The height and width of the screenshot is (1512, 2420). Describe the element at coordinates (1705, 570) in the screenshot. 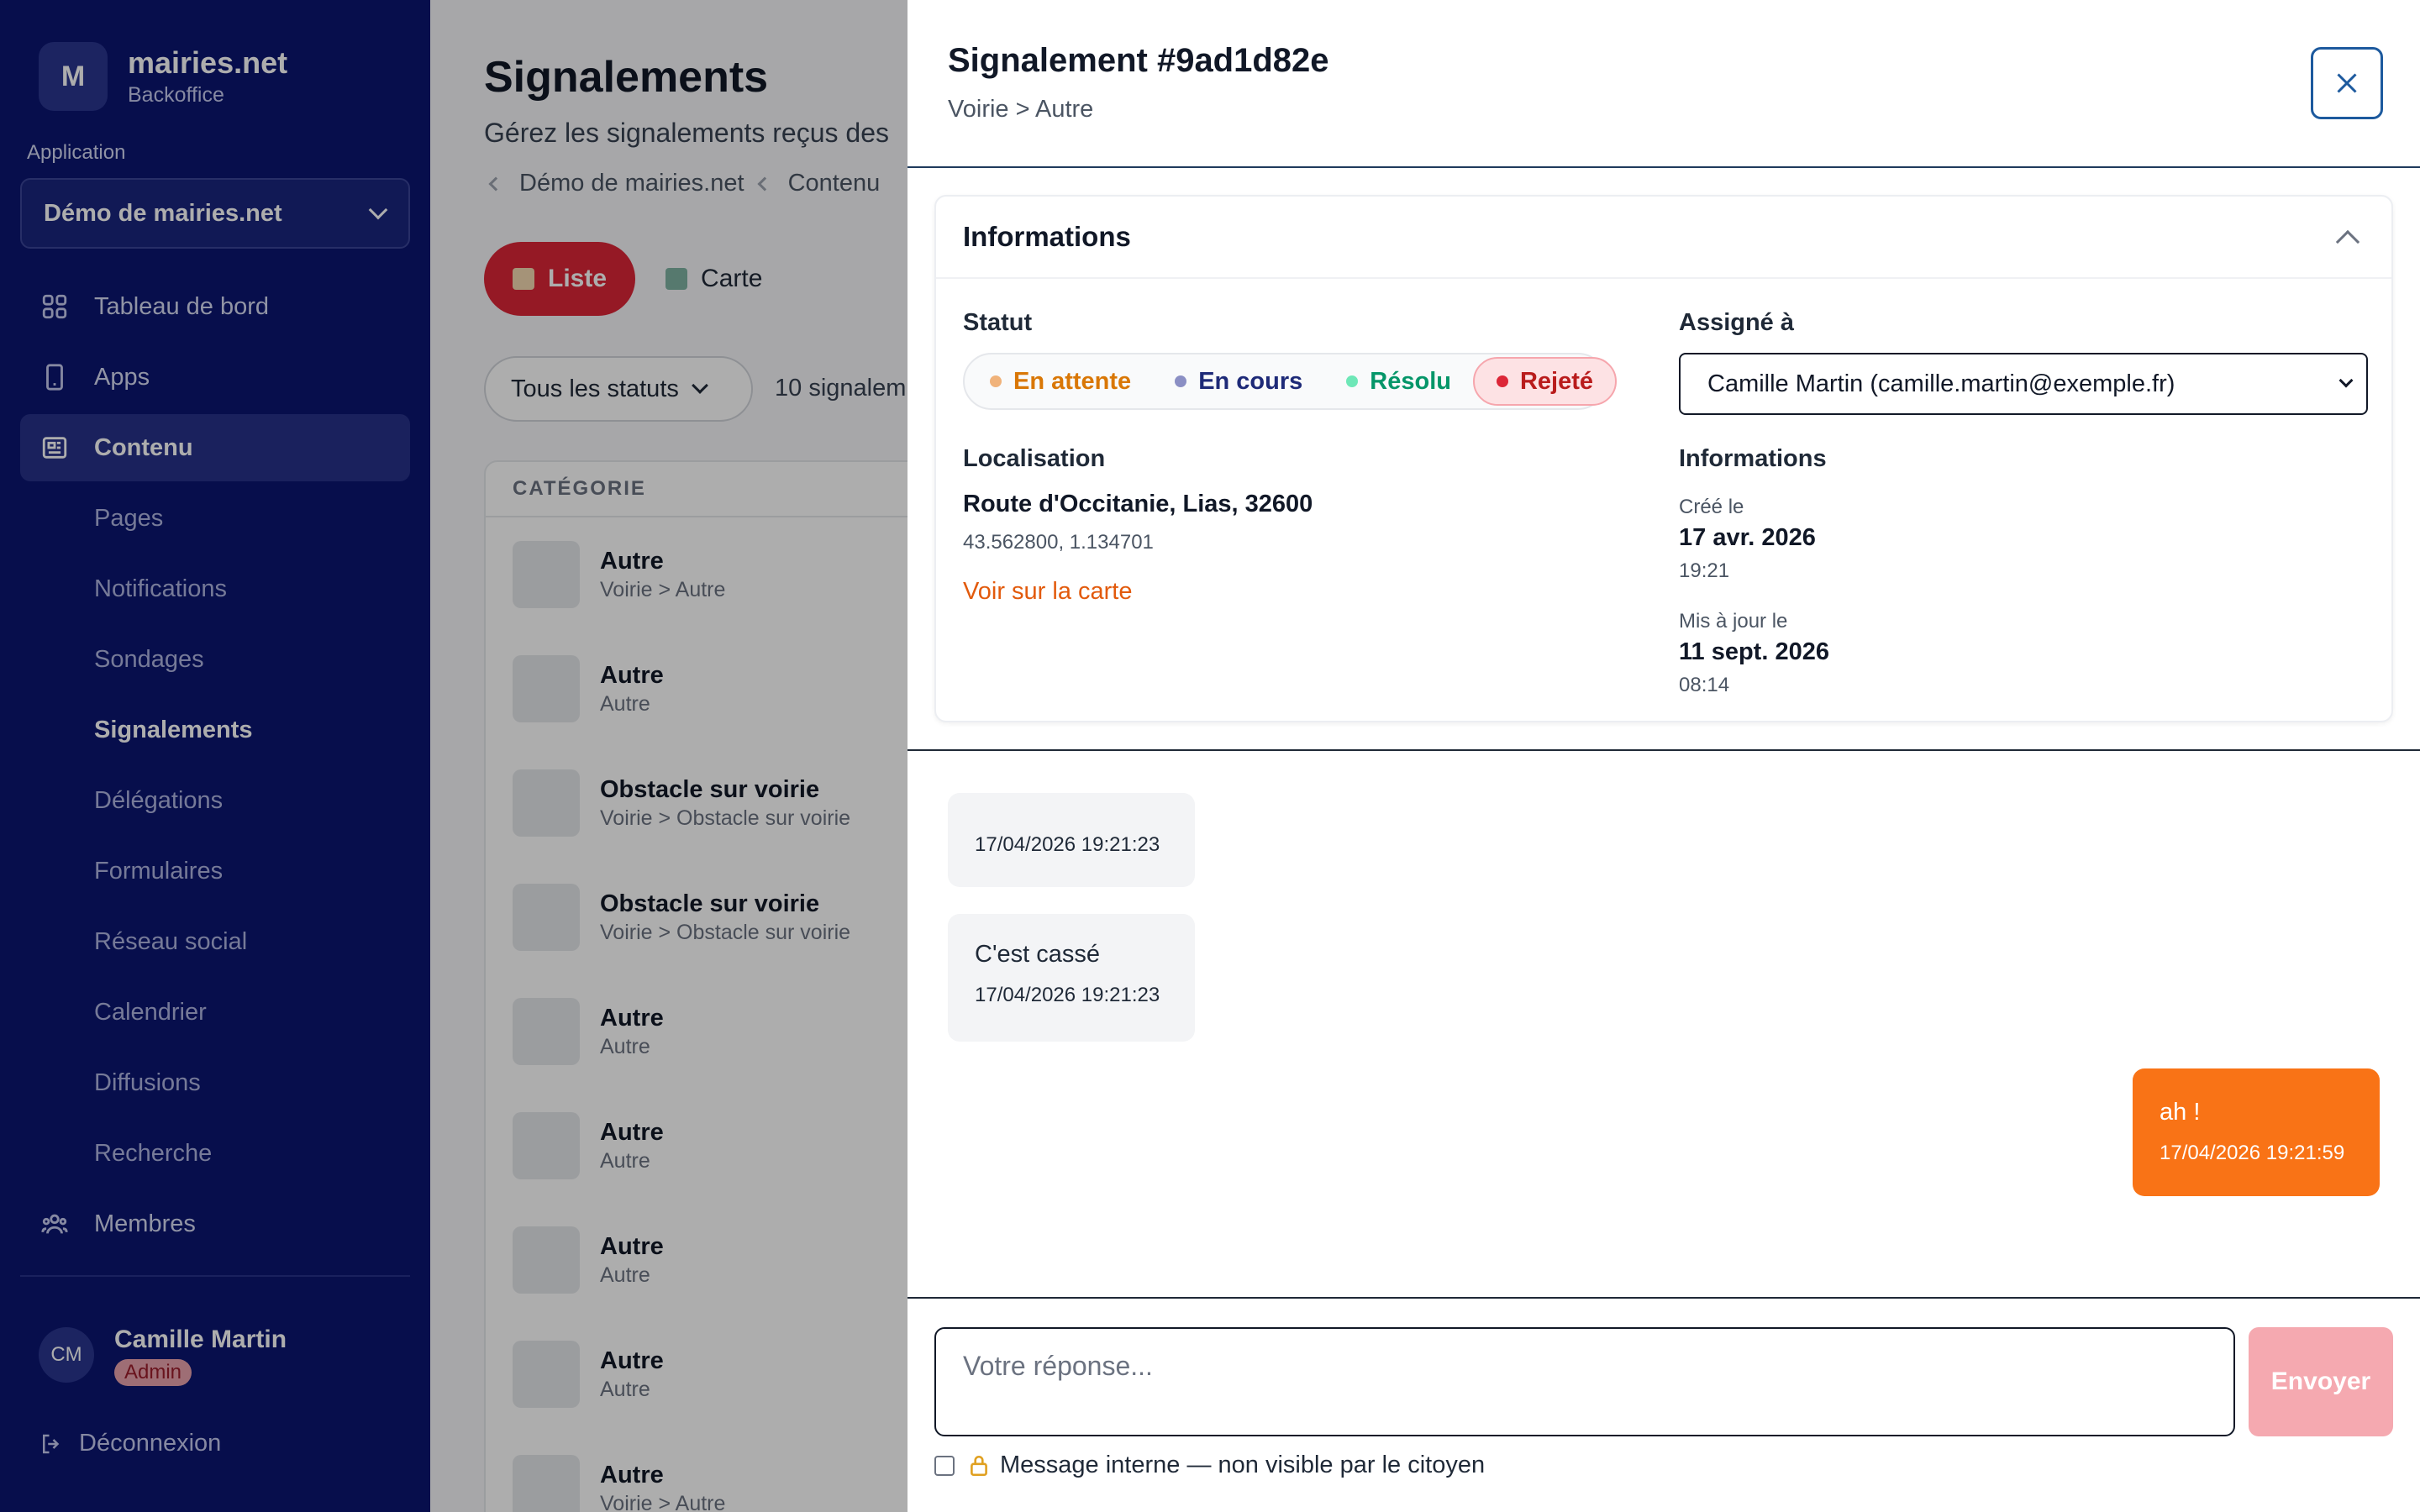

I see `created-time: 19:21` at that location.